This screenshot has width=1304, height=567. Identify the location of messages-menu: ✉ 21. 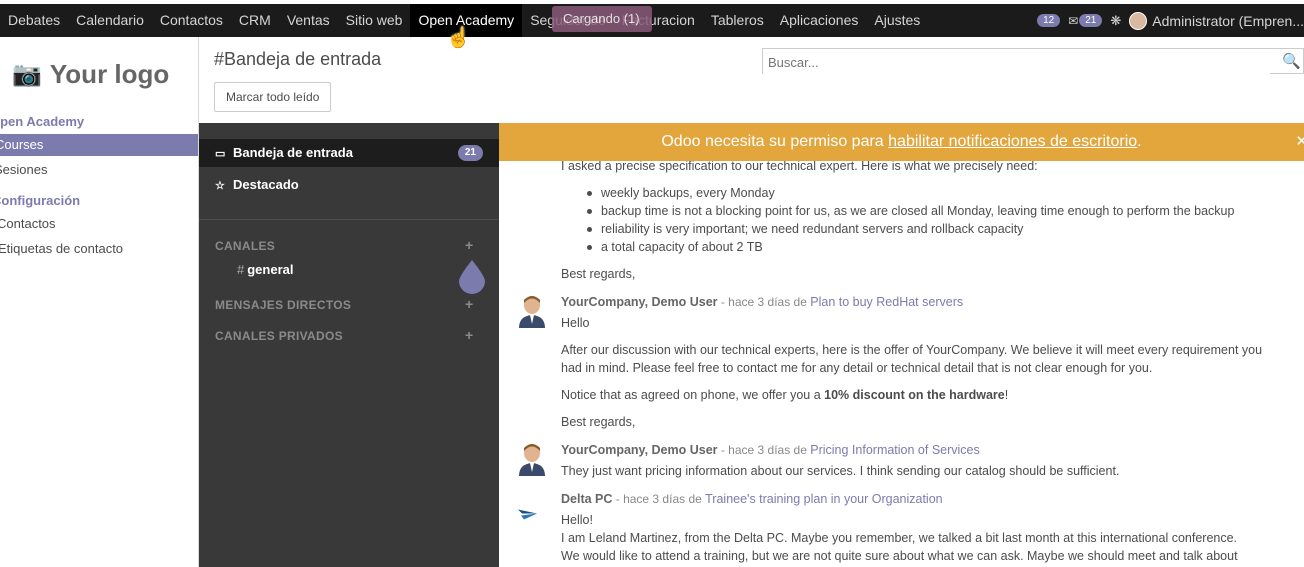
(1085, 20).